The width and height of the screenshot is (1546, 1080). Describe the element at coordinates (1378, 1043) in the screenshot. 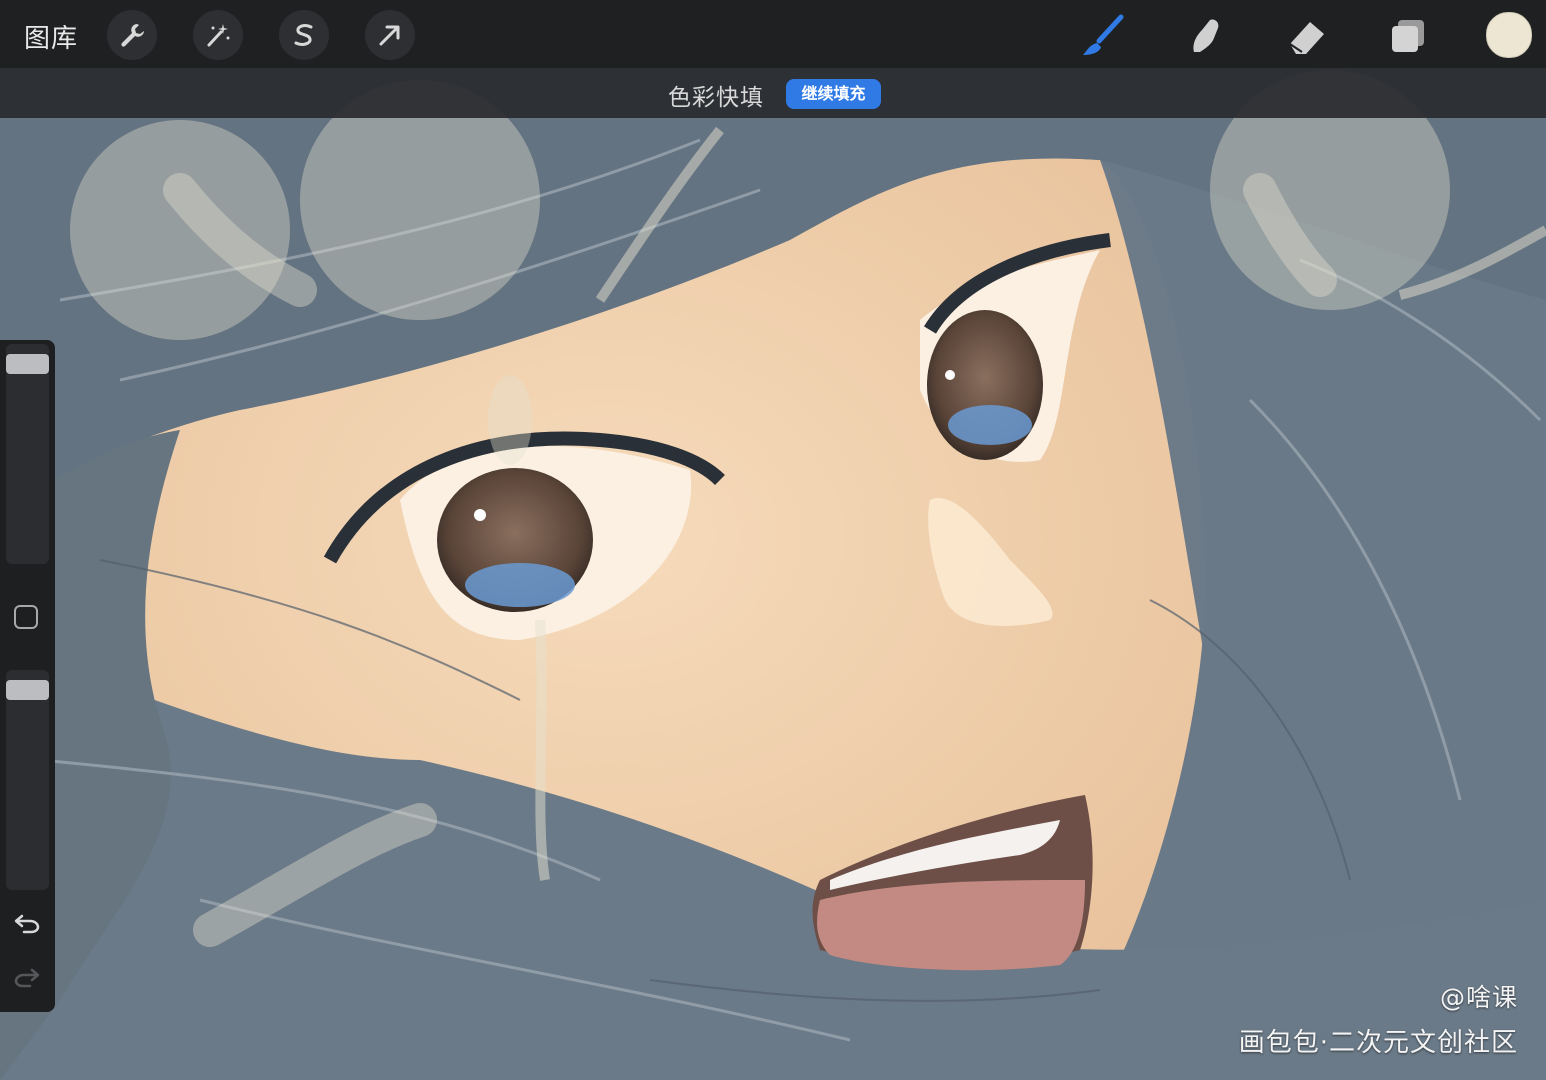

I see `watermark-site: 画包包·二次元文创社区` at that location.